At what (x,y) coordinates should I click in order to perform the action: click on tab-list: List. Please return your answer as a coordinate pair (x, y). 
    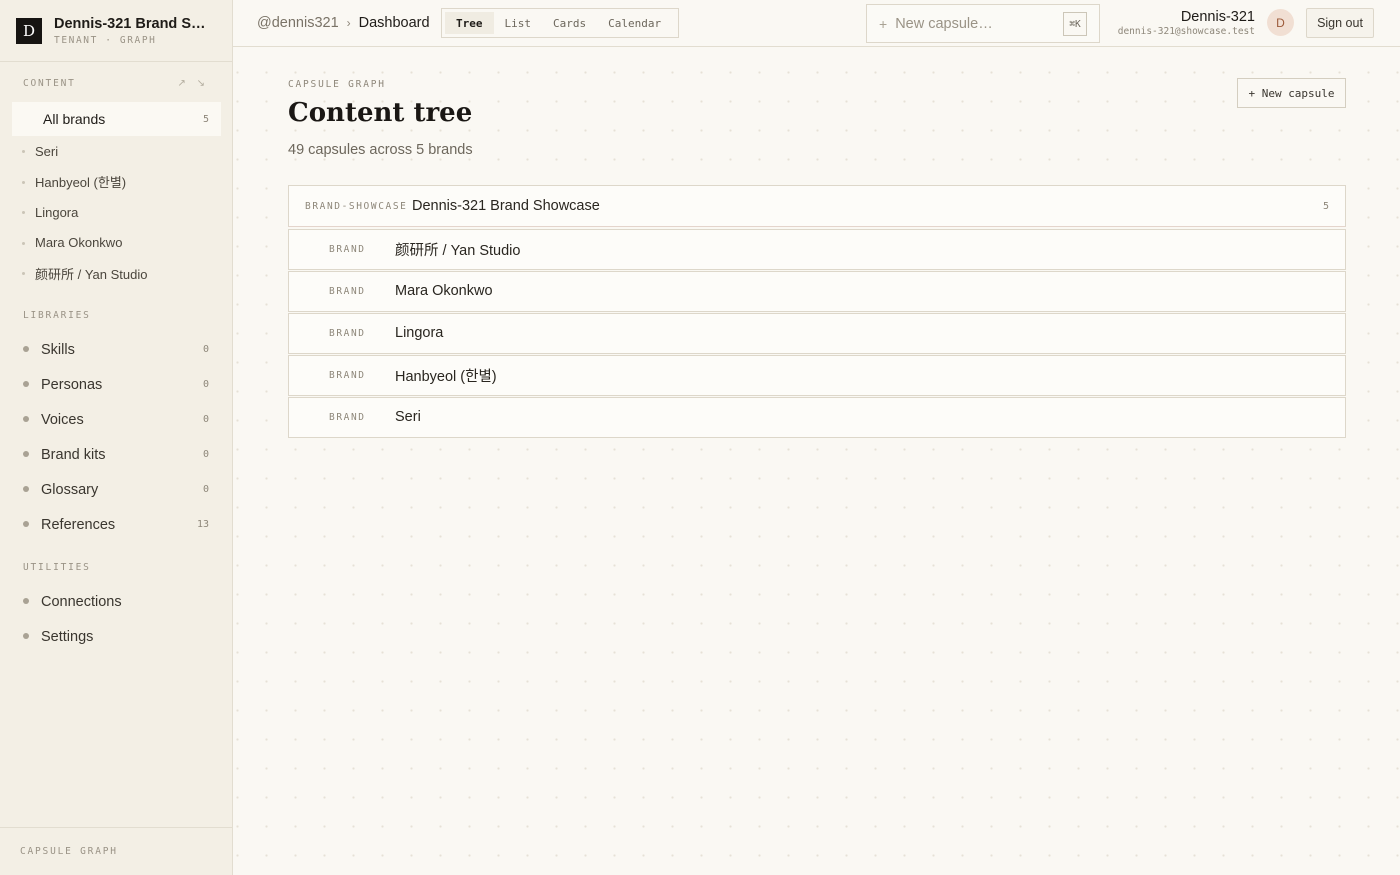
    Looking at the image, I should click on (518, 23).